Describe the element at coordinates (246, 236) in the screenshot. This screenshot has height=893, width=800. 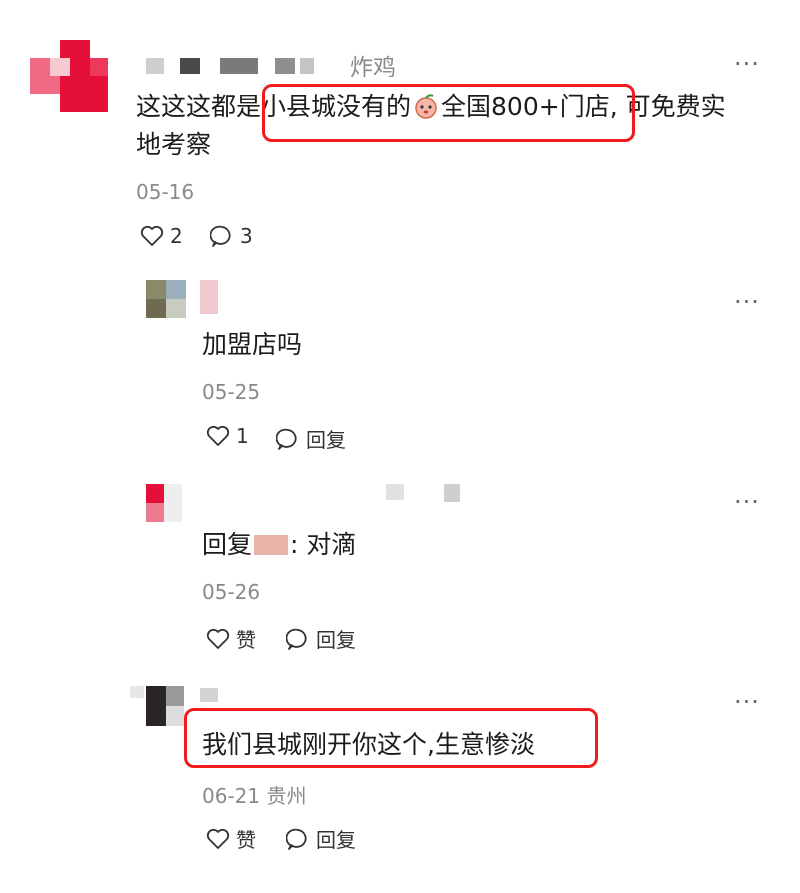
I see `reply-count: 3` at that location.